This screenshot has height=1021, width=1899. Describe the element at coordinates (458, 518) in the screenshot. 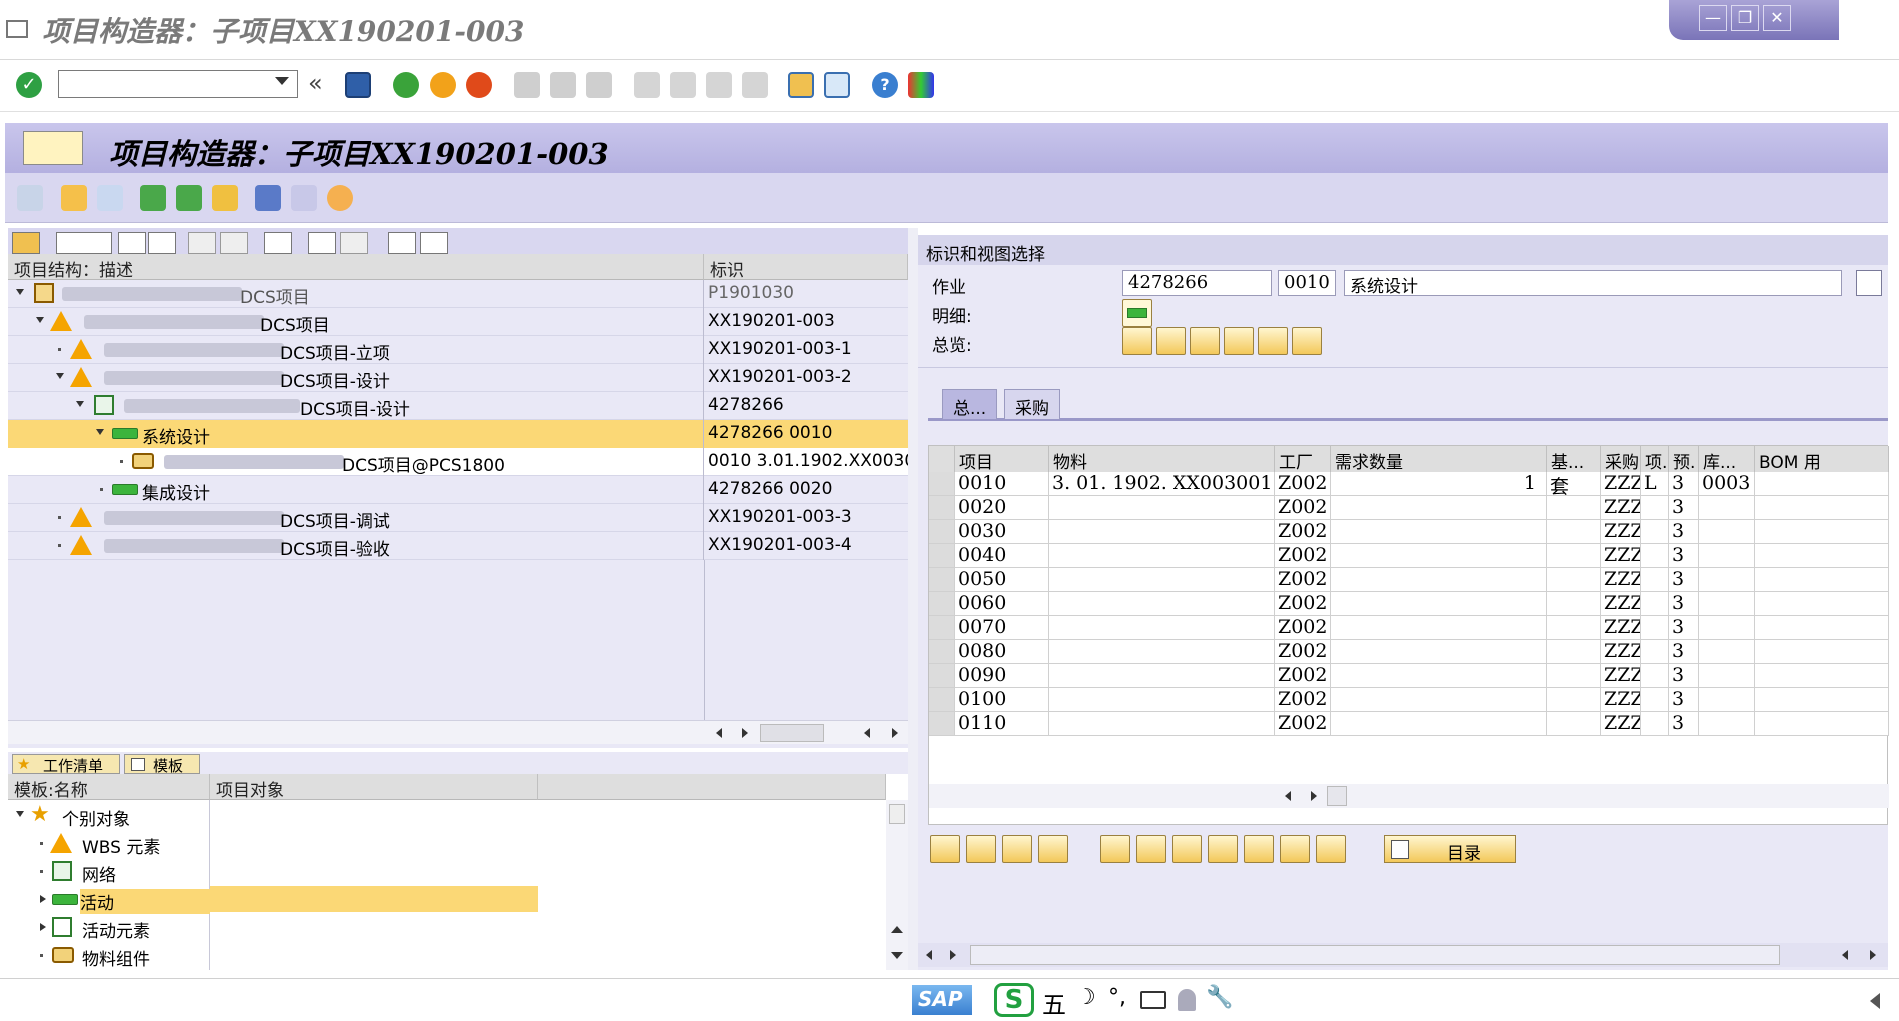

I see `tree-row: DCS项目-调试 XX190201-003-3` at that location.